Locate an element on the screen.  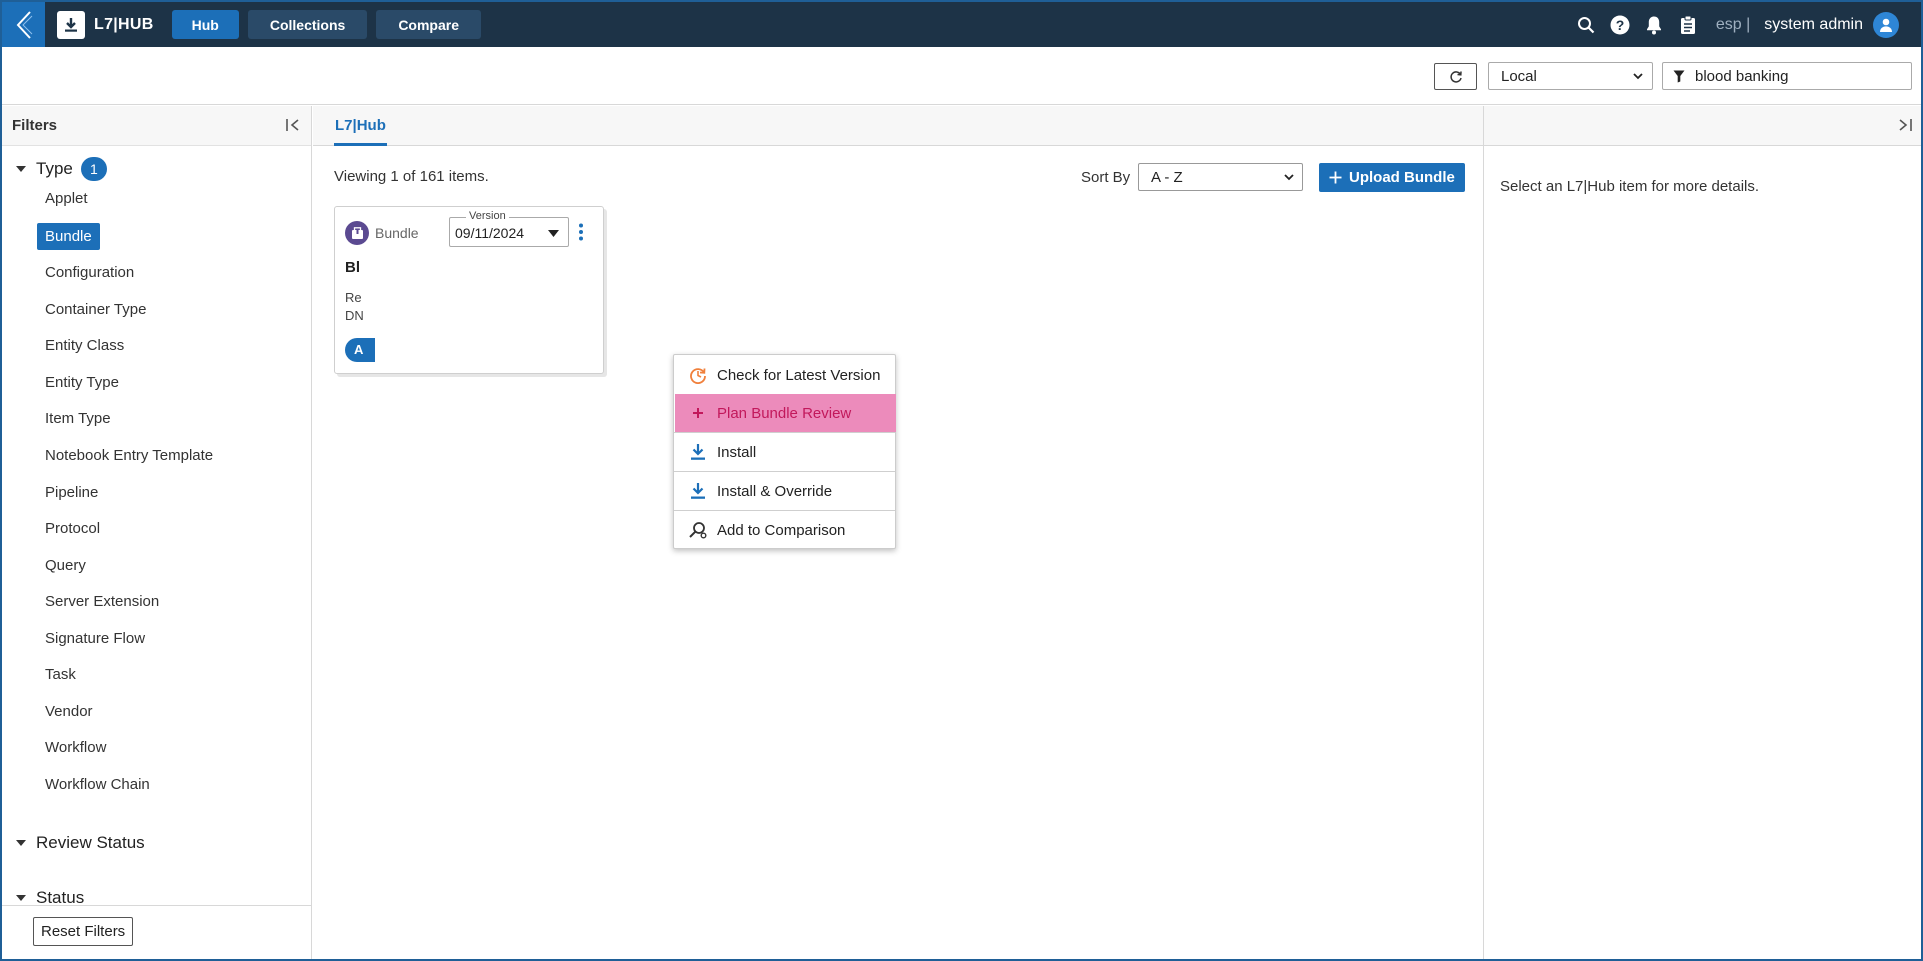
search-icon is located at coordinates (1586, 25).